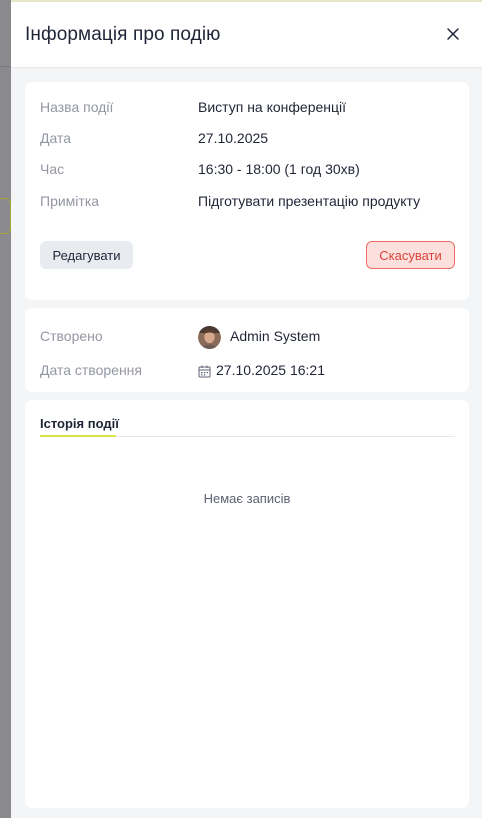 The width and height of the screenshot is (482, 818). What do you see at coordinates (247, 498) in the screenshot?
I see `history-empty-text: Немає записів` at bounding box center [247, 498].